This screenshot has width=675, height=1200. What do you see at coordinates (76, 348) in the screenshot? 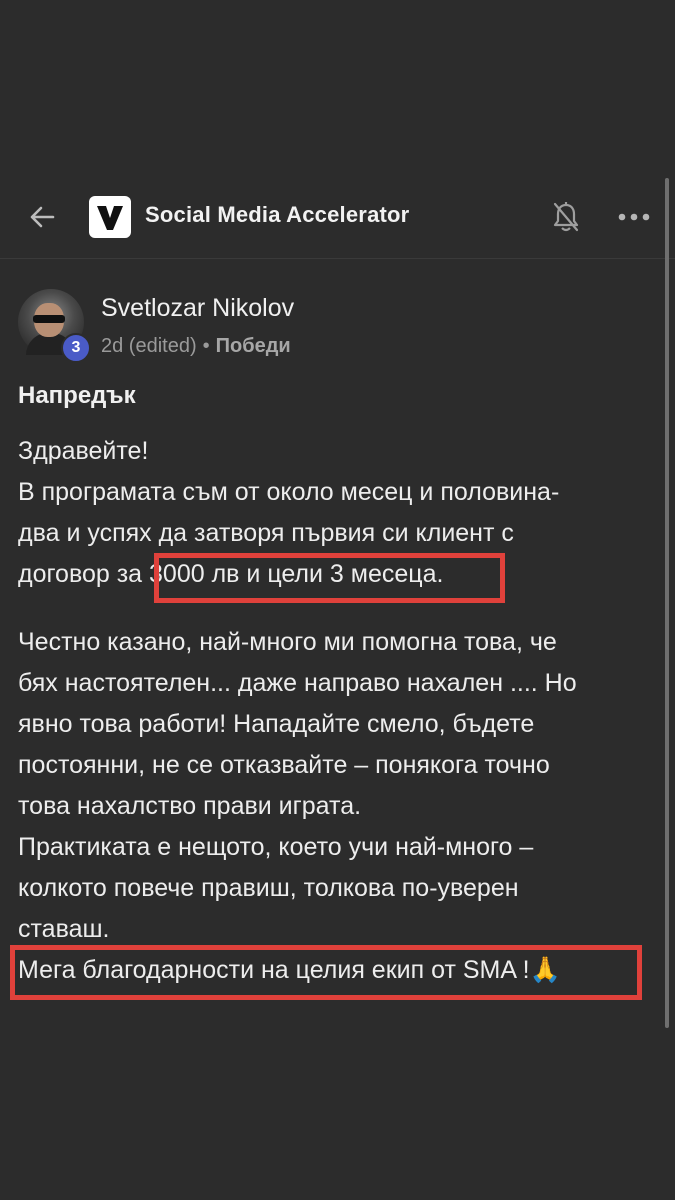
I see `level-badge: 3` at bounding box center [76, 348].